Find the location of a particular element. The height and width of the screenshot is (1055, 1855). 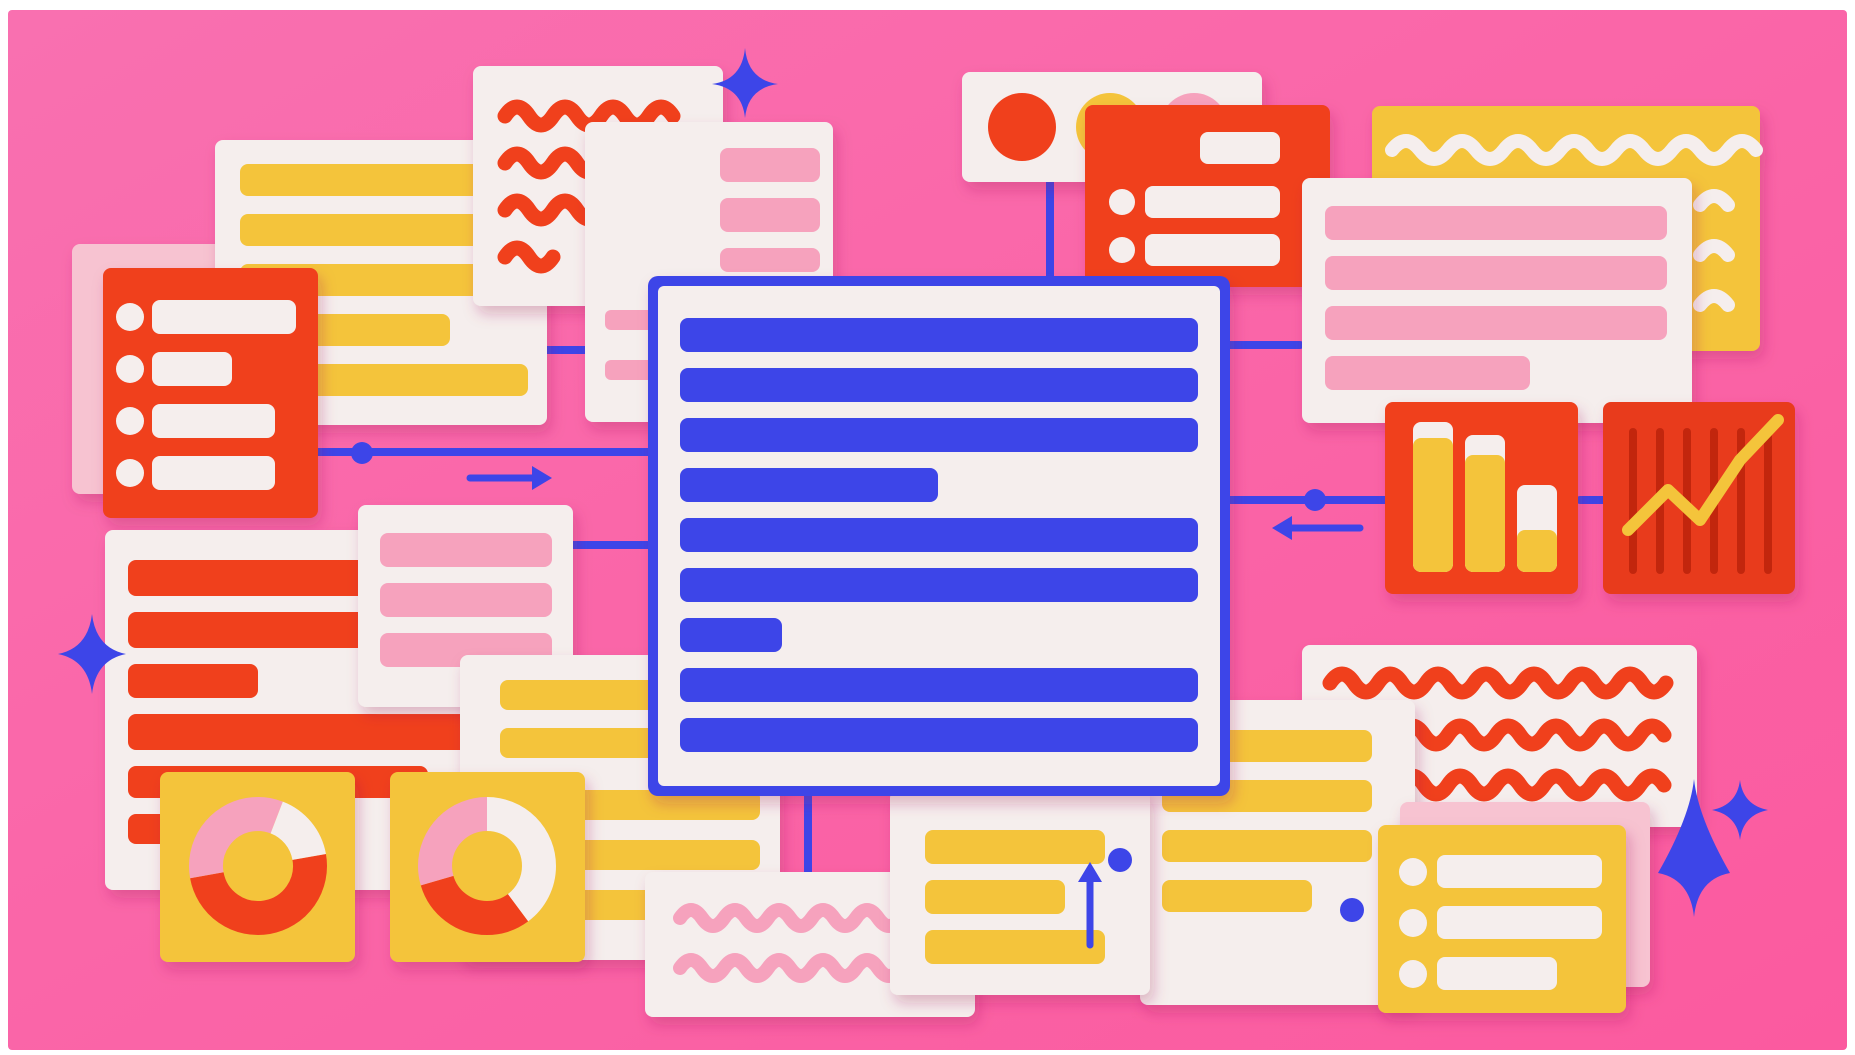

small-red-list-card is located at coordinates (1207, 196).